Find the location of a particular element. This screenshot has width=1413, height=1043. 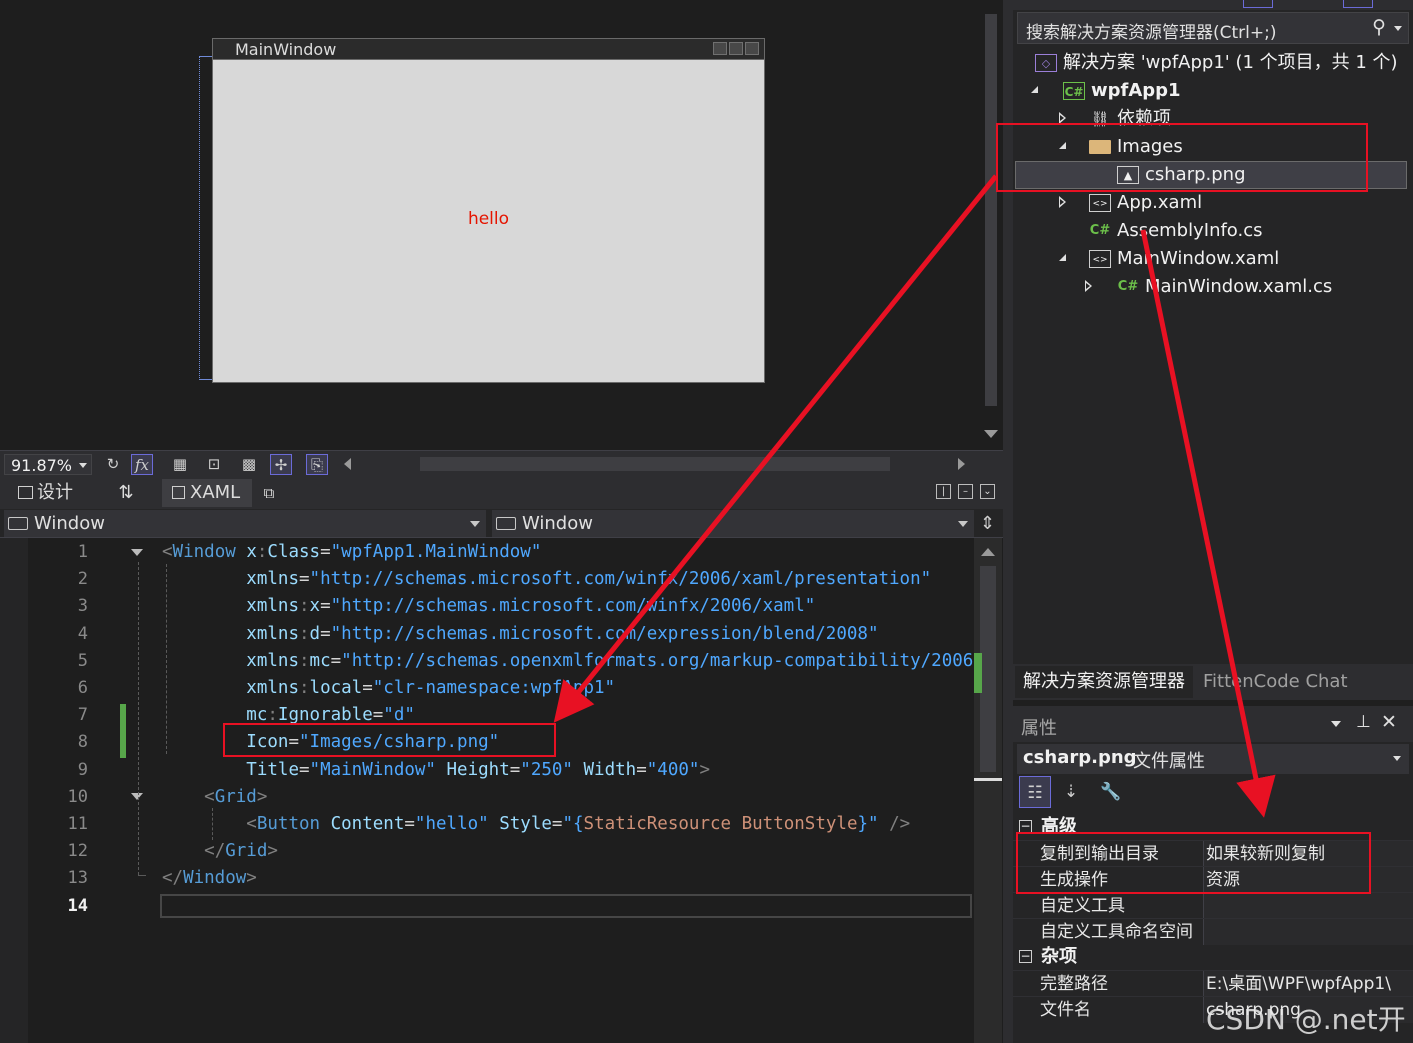

xaml-element-icon is located at coordinates (18, 523).